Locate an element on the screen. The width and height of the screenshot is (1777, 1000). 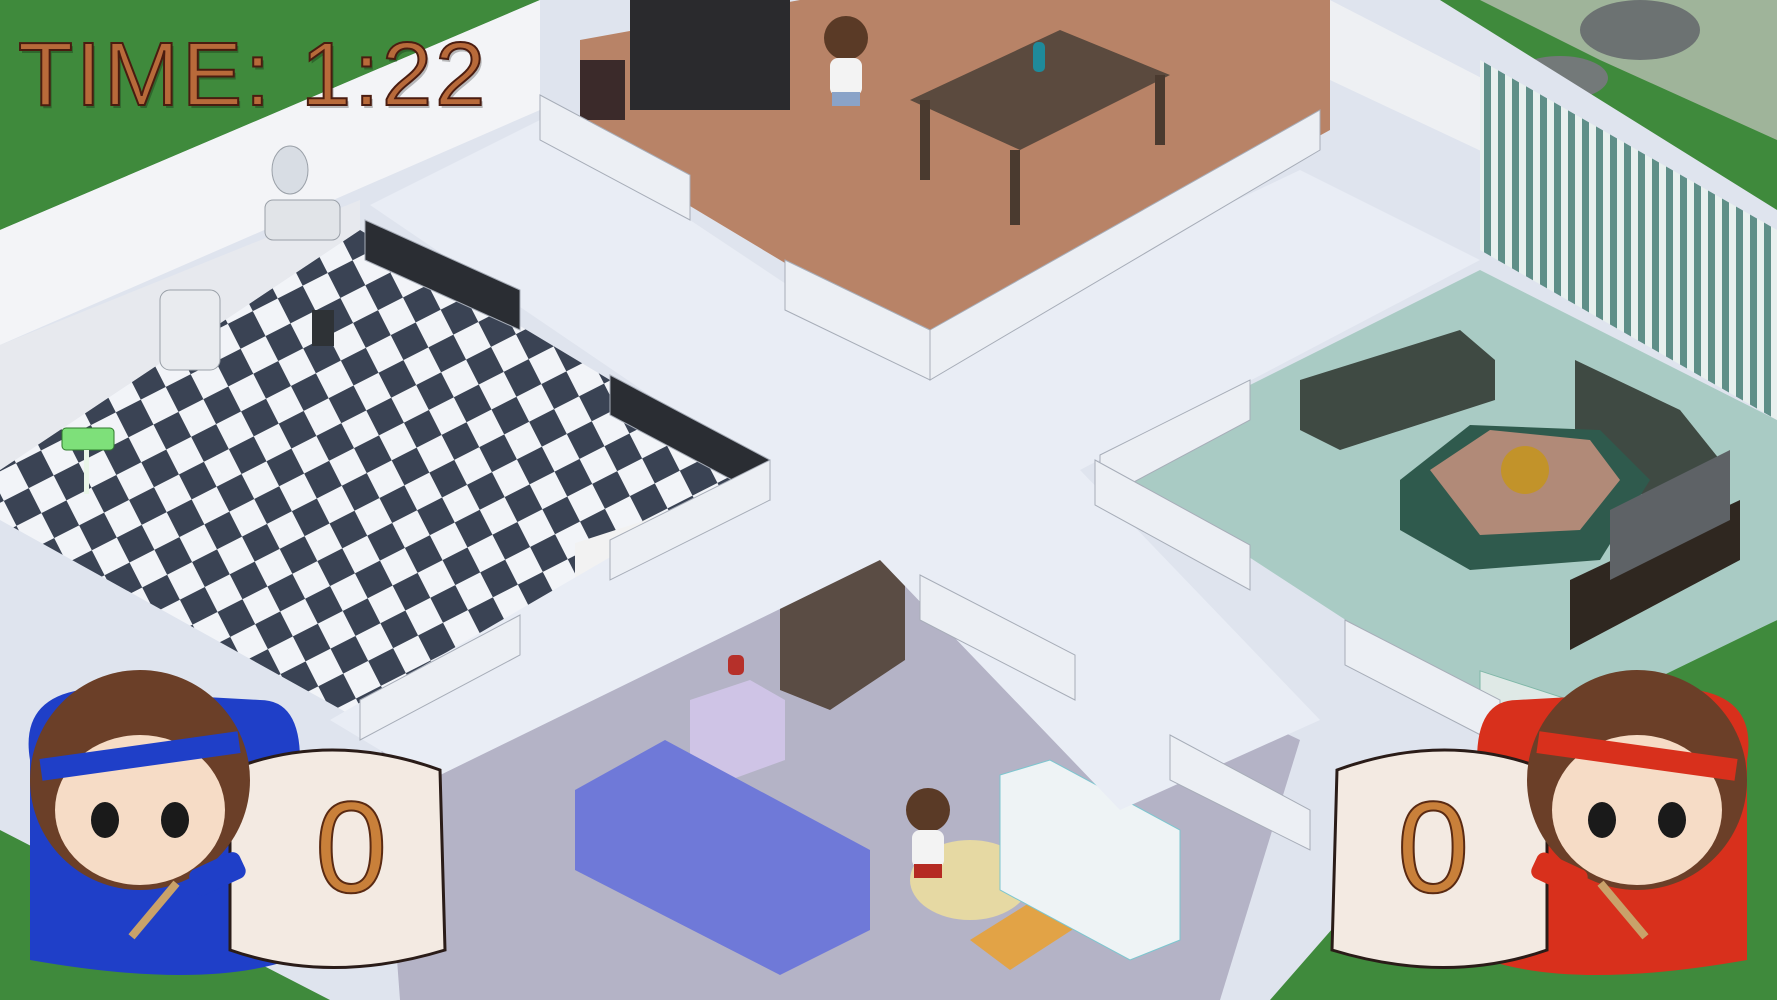
lamp is located at coordinates (736, 665).